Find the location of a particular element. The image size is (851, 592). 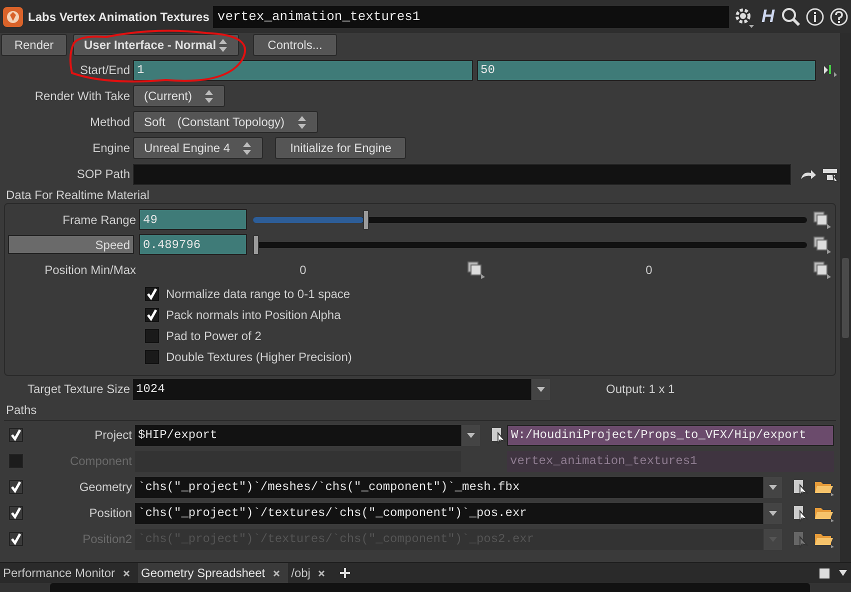

plus-icon is located at coordinates (345, 573).